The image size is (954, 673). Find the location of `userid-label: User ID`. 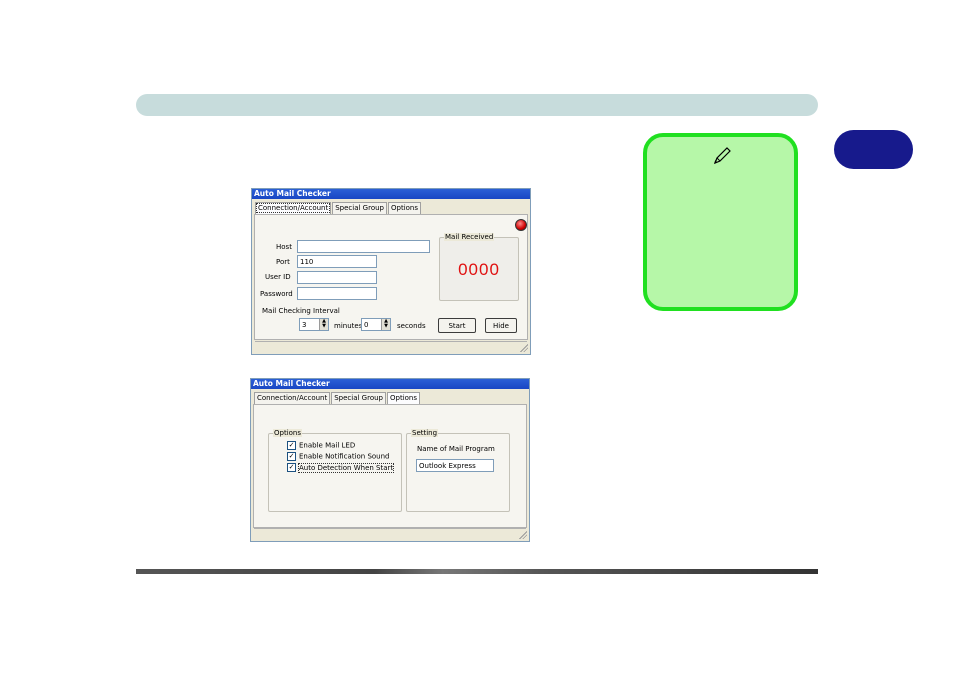

userid-label: User ID is located at coordinates (278, 277).